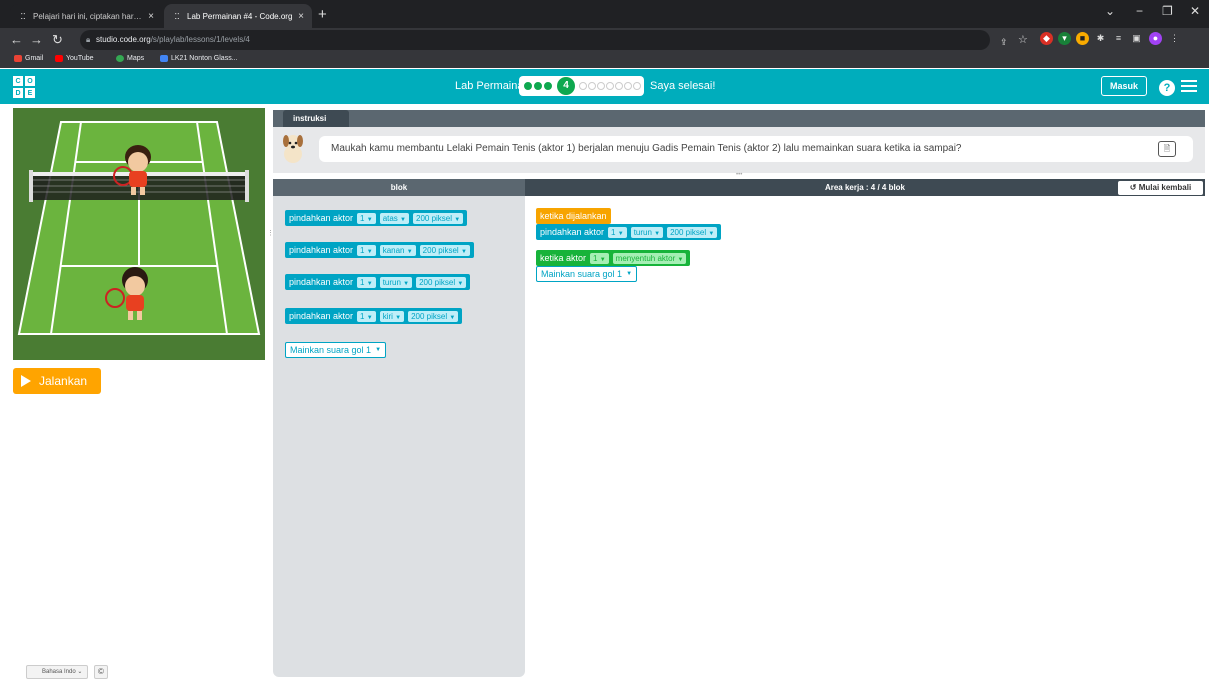 The width and height of the screenshot is (1209, 681). Describe the element at coordinates (1004, 42) in the screenshot. I see `share-icon: ⇪` at that location.